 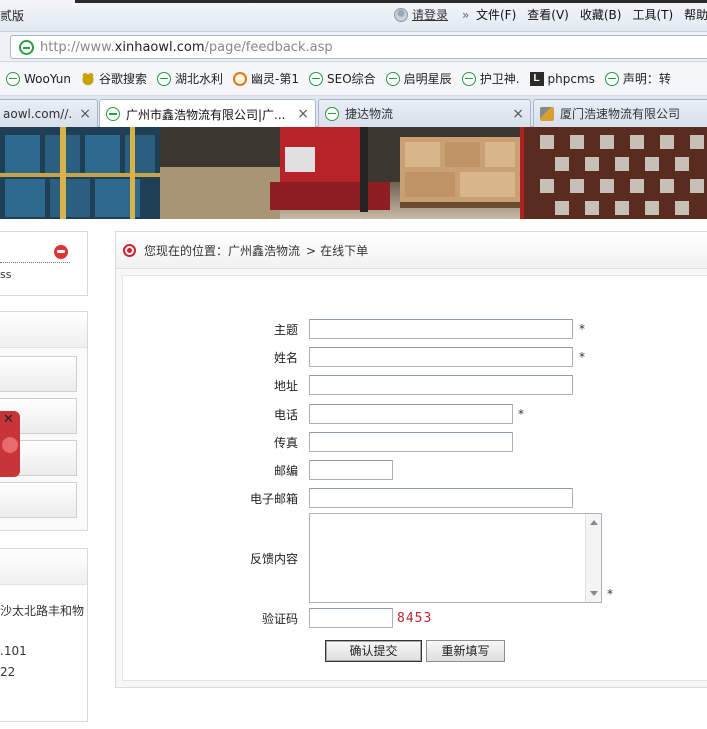 What do you see at coordinates (285, 330) in the screenshot?
I see `subject-label: 主题` at bounding box center [285, 330].